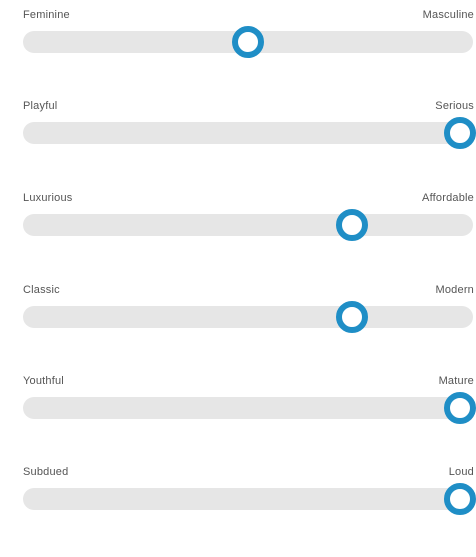  I want to click on slider-left-label: Luxurious, so click(48, 198).